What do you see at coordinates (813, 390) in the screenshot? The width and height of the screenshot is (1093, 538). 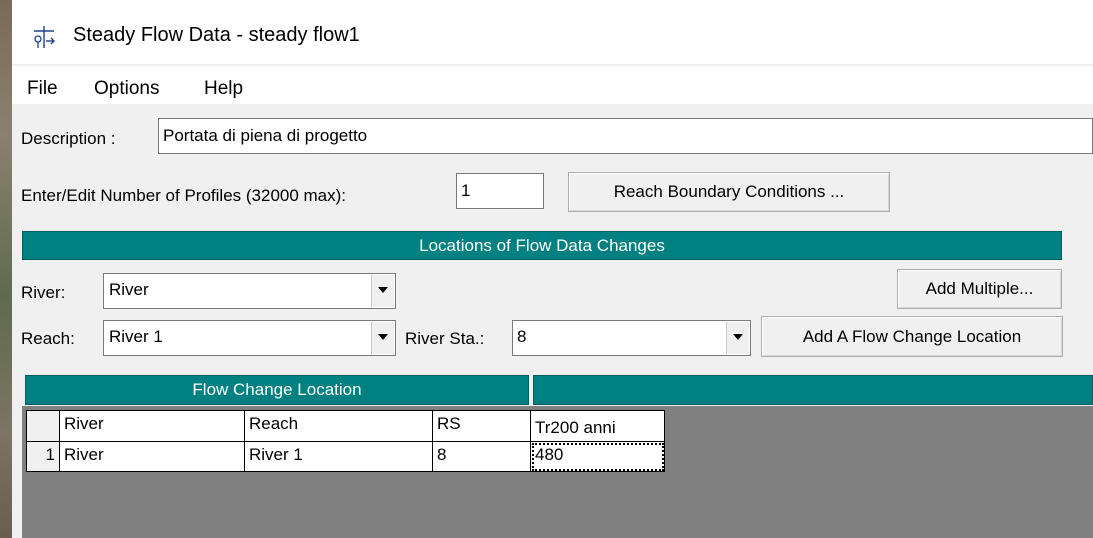 I see `flow-values-header` at bounding box center [813, 390].